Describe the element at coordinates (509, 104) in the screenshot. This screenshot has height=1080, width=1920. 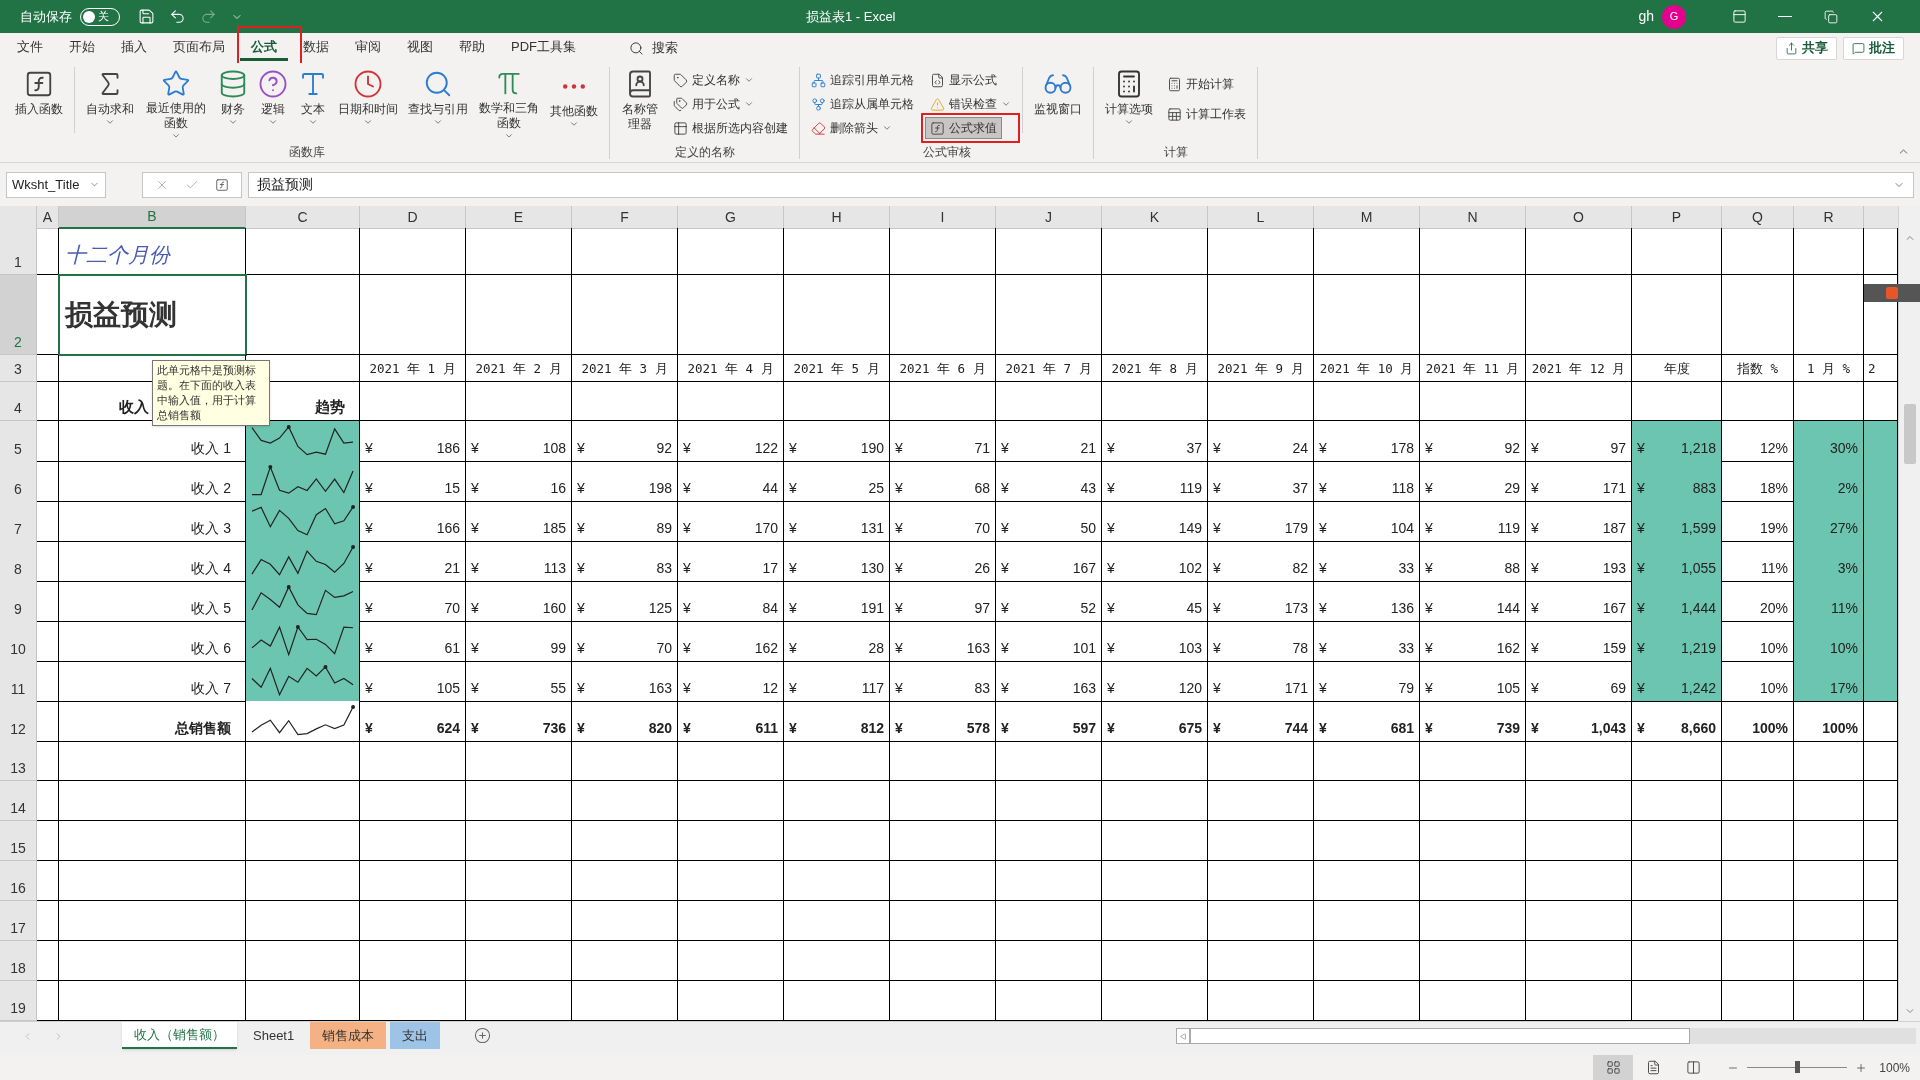
I see `ribbon-button: 数学和三角函数` at that location.